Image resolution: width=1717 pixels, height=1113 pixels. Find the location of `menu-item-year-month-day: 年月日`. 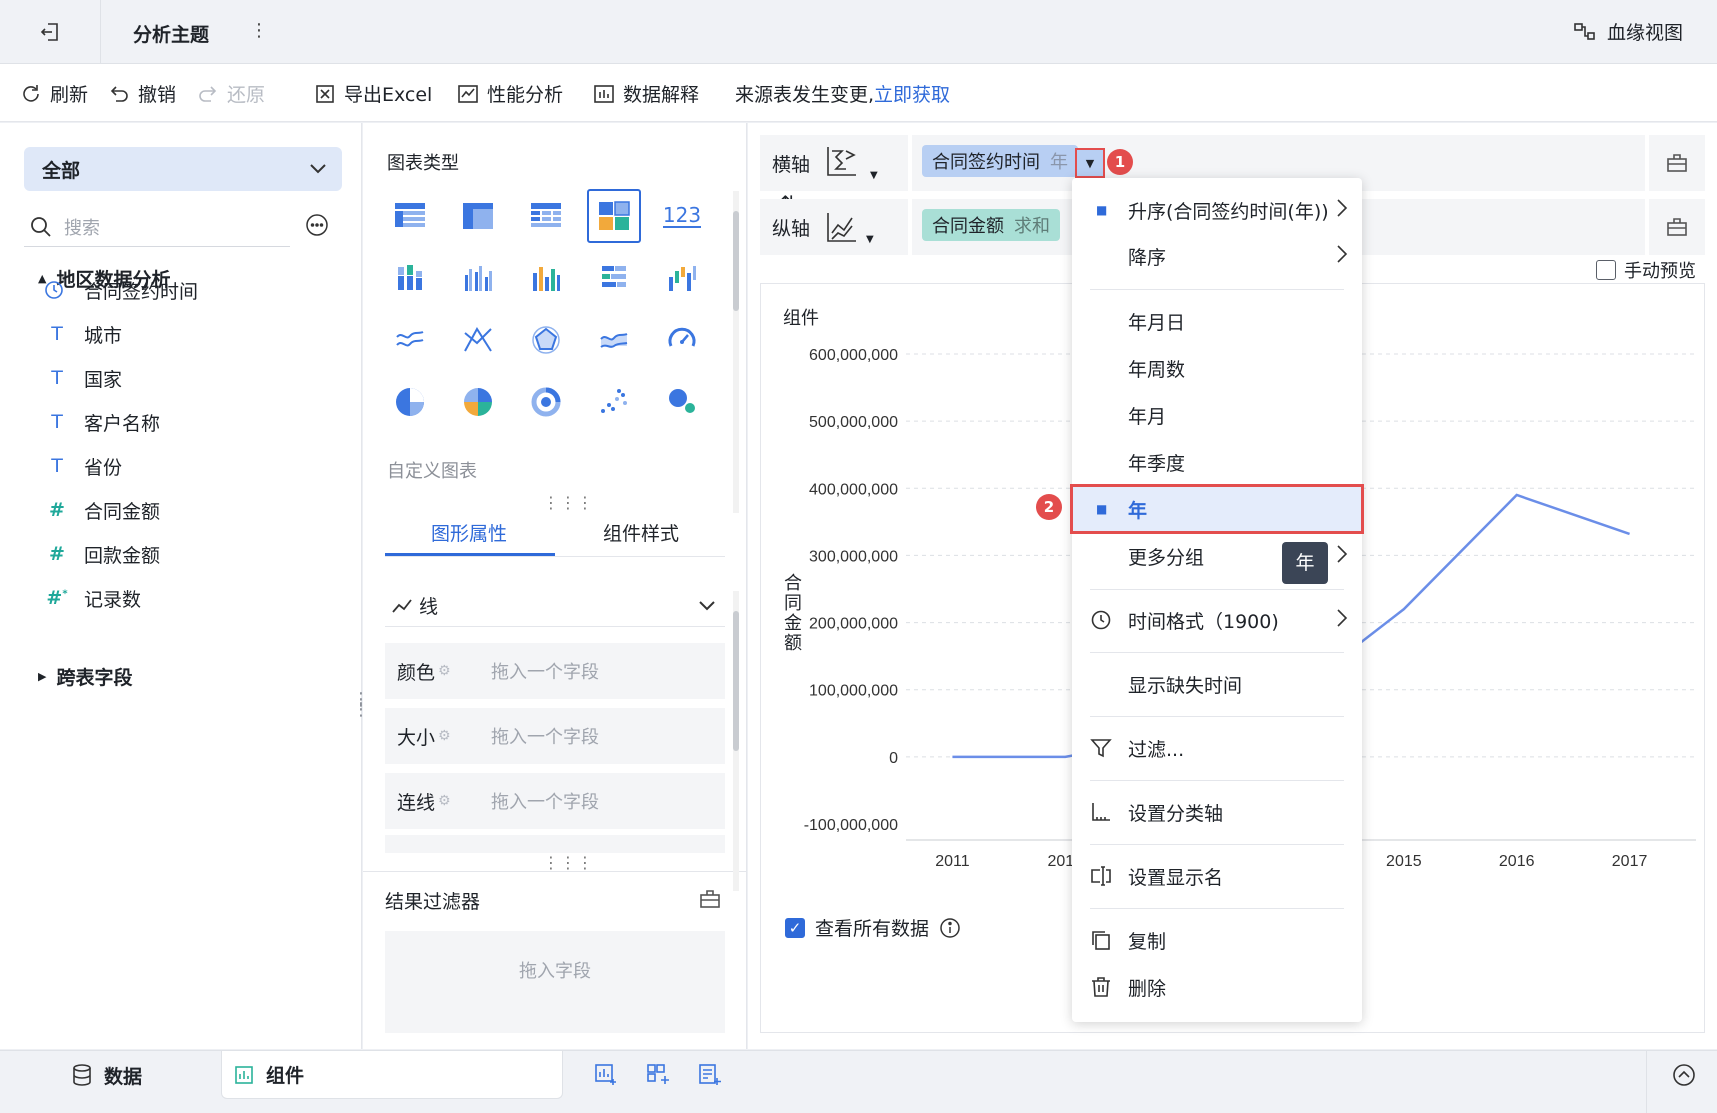

menu-item-year-month-day: 年月日 is located at coordinates (1217, 321).